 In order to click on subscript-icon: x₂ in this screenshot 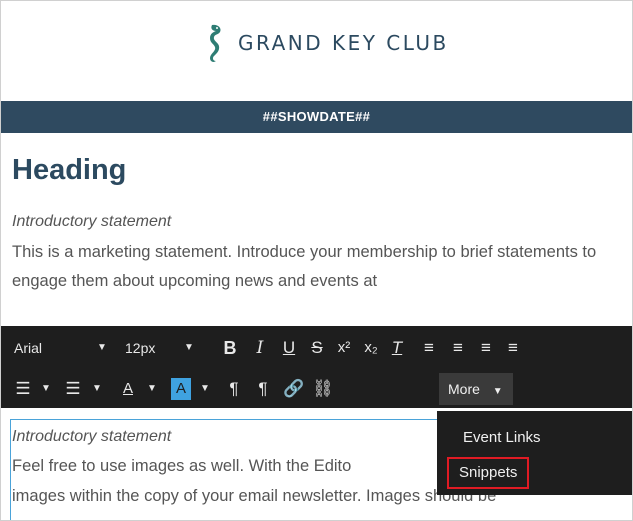, I will do `click(371, 348)`.